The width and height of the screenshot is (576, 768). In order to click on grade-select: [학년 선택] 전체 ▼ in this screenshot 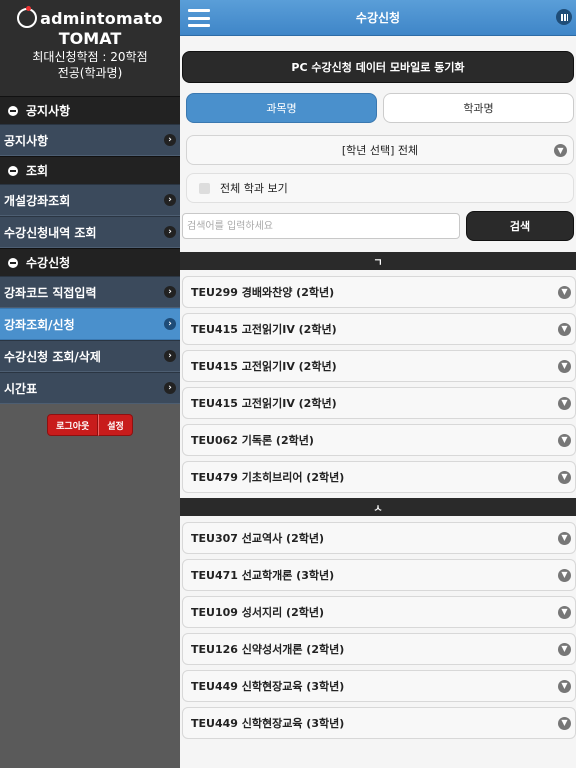, I will do `click(380, 150)`.